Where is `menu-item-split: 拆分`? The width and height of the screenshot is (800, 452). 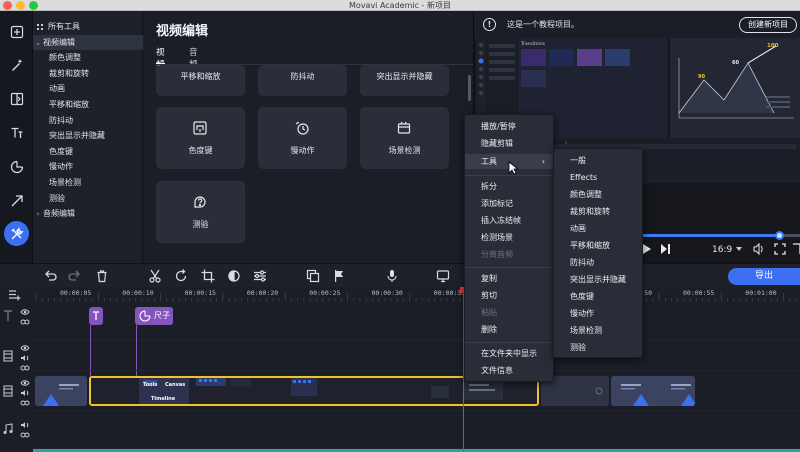 menu-item-split: 拆分 is located at coordinates (509, 186).